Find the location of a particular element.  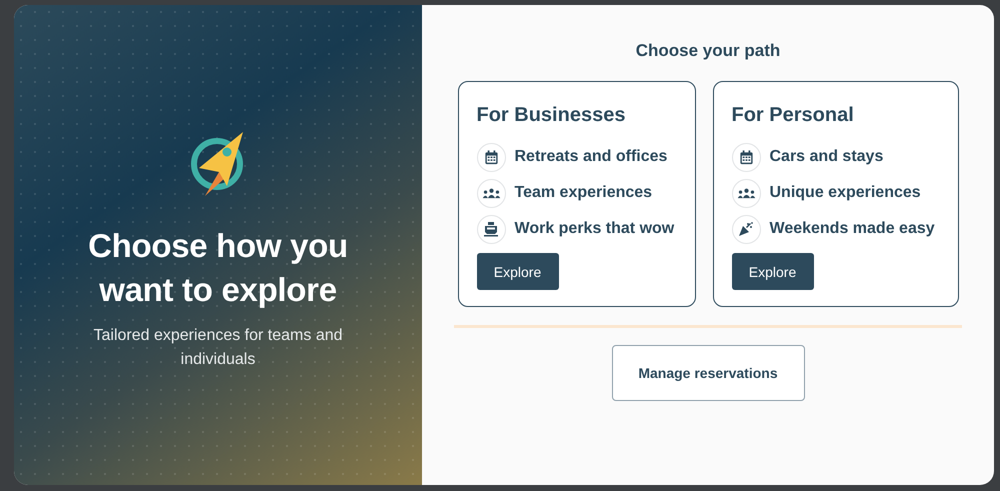

feature-label: Work perks that wow is located at coordinates (594, 229).